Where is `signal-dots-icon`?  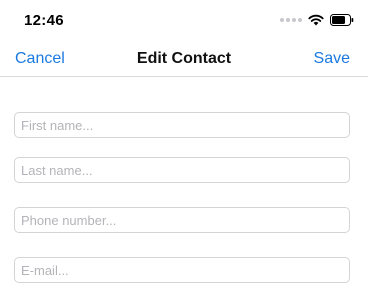
signal-dots-icon is located at coordinates (291, 20).